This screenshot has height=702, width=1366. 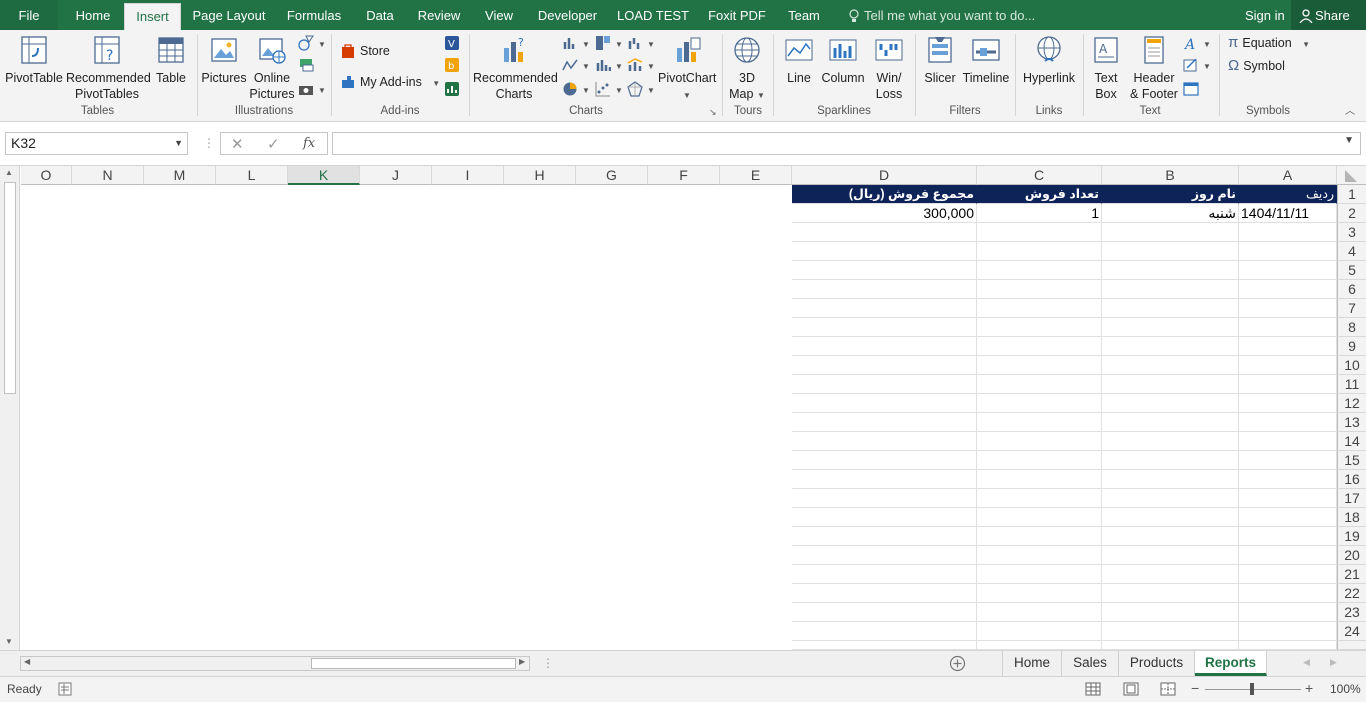 What do you see at coordinates (641, 90) in the screenshot?
I see `radar-chart-button: ▼` at bounding box center [641, 90].